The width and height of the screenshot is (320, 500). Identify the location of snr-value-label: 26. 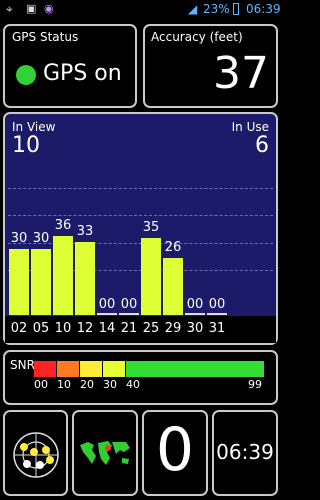
(173, 247).